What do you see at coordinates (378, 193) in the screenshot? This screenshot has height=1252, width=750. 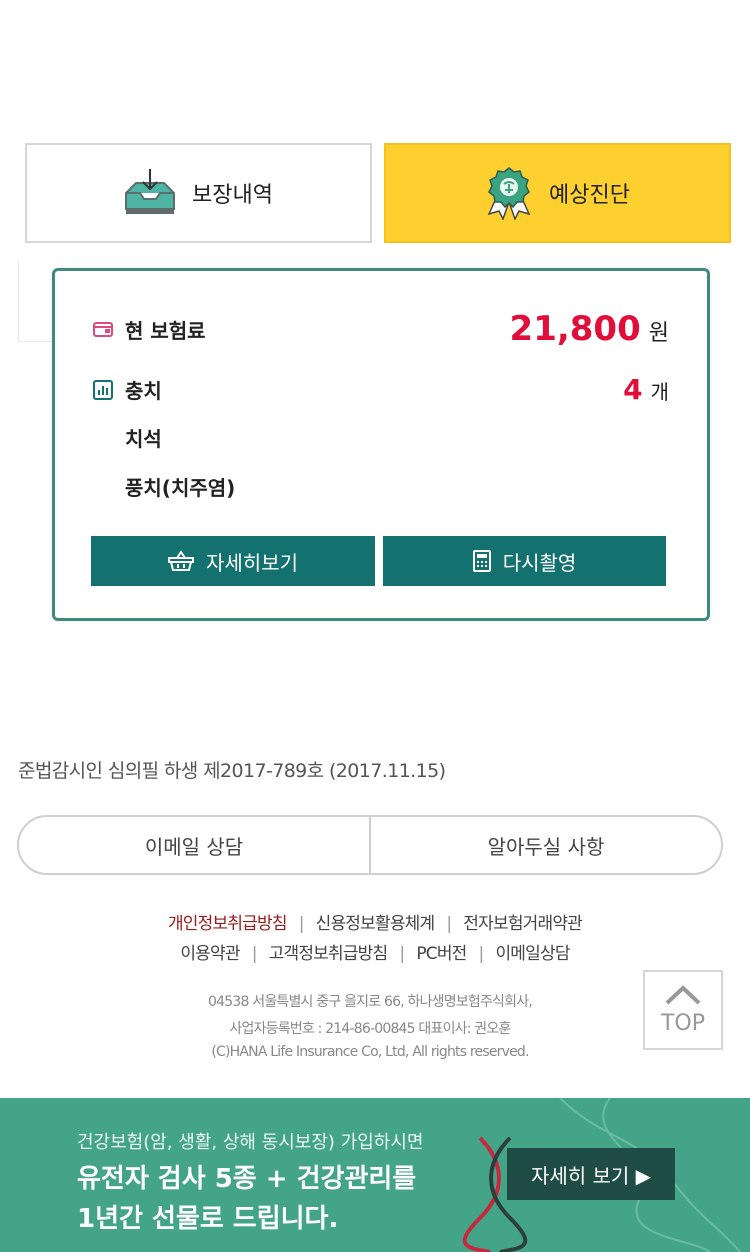 I see `tab-bar: 보장내역 예상진단` at bounding box center [378, 193].